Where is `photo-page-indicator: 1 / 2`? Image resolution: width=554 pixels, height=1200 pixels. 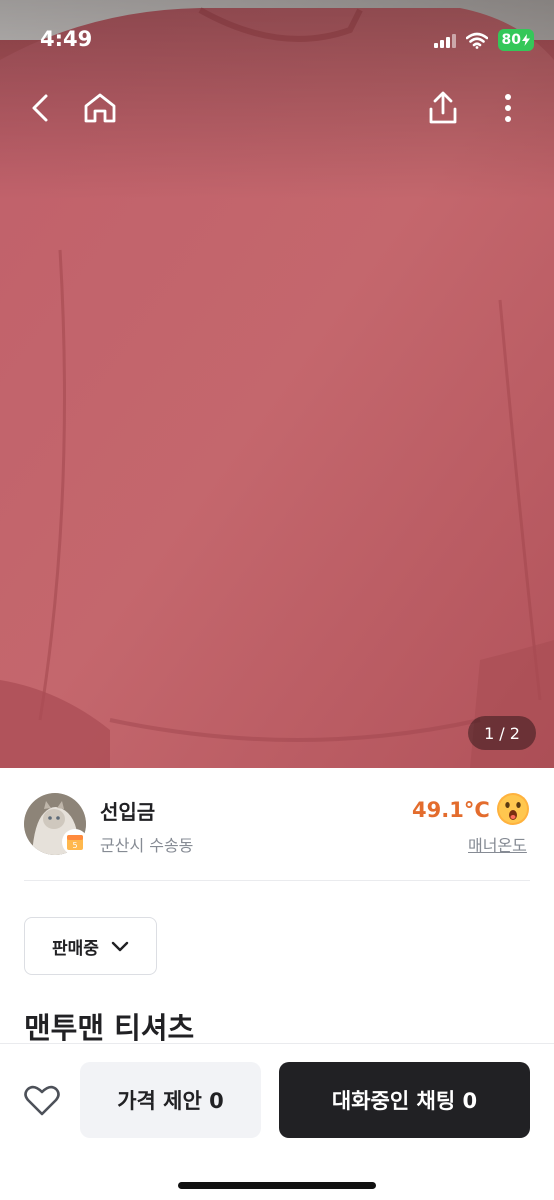 photo-page-indicator: 1 / 2 is located at coordinates (502, 733).